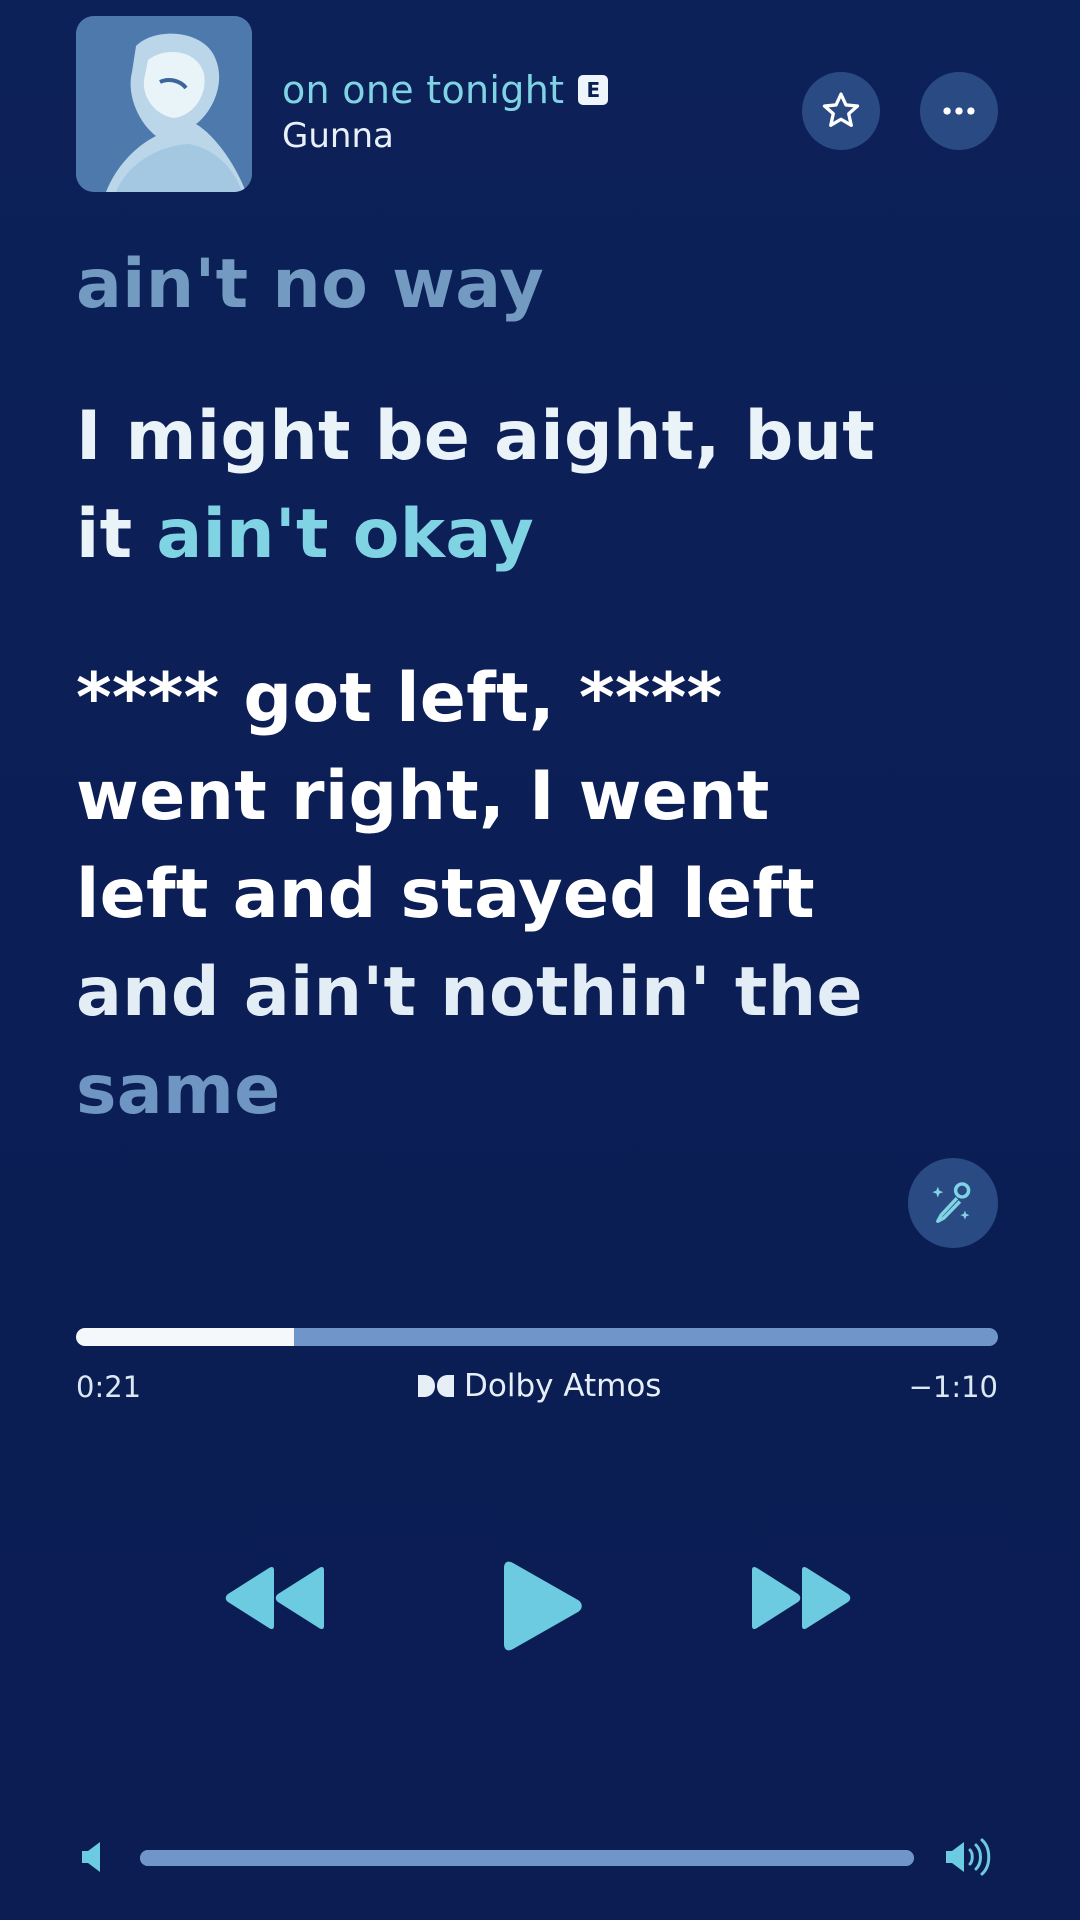 This screenshot has width=1080, height=1920. I want to click on song-title-row: on one tonight E, so click(445, 90).